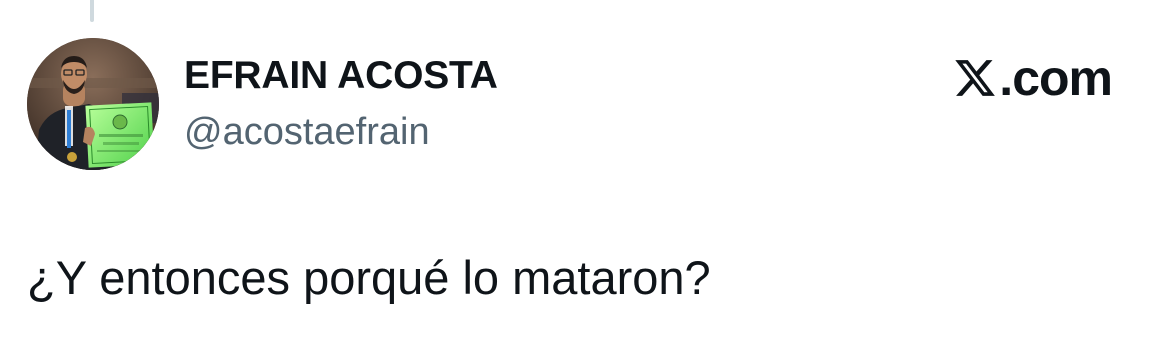 Image resolution: width=1170 pixels, height=361 pixels. I want to click on profile-photo, so click(93, 104).